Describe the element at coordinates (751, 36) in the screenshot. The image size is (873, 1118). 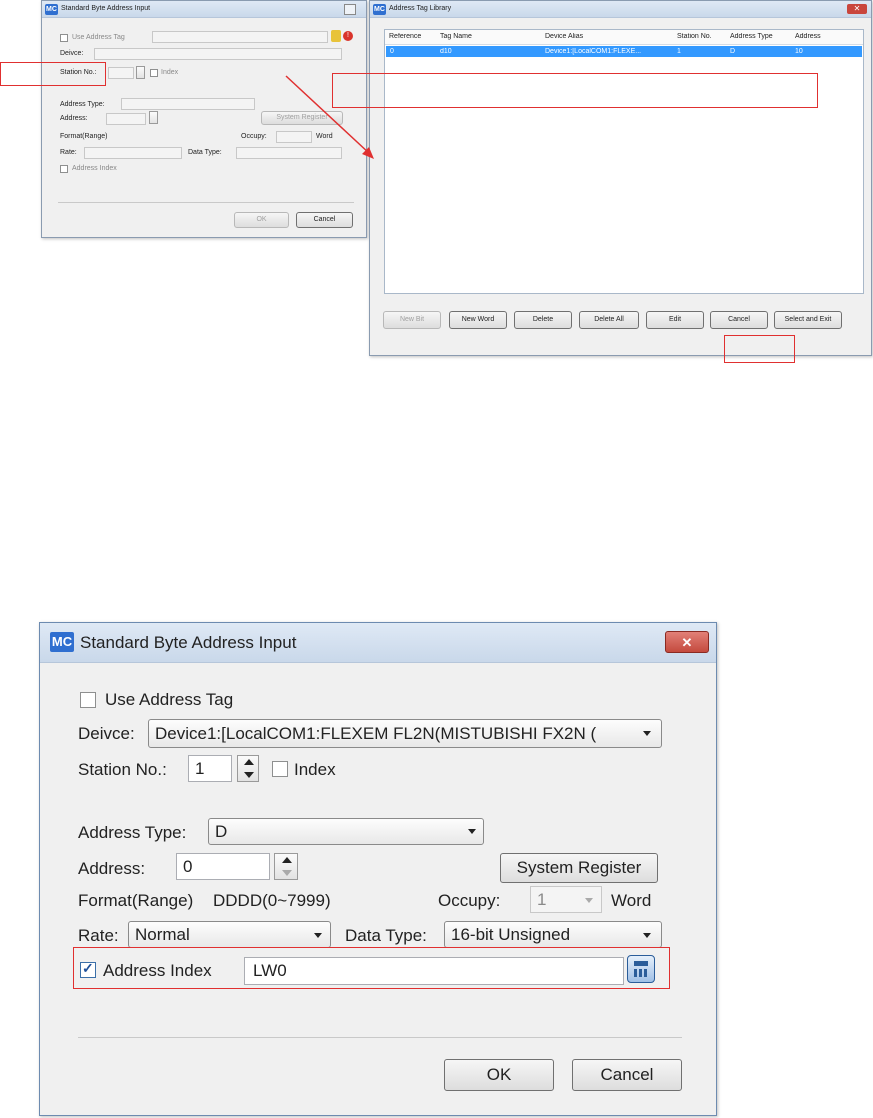
I see `col-address-type: Address Type` at that location.